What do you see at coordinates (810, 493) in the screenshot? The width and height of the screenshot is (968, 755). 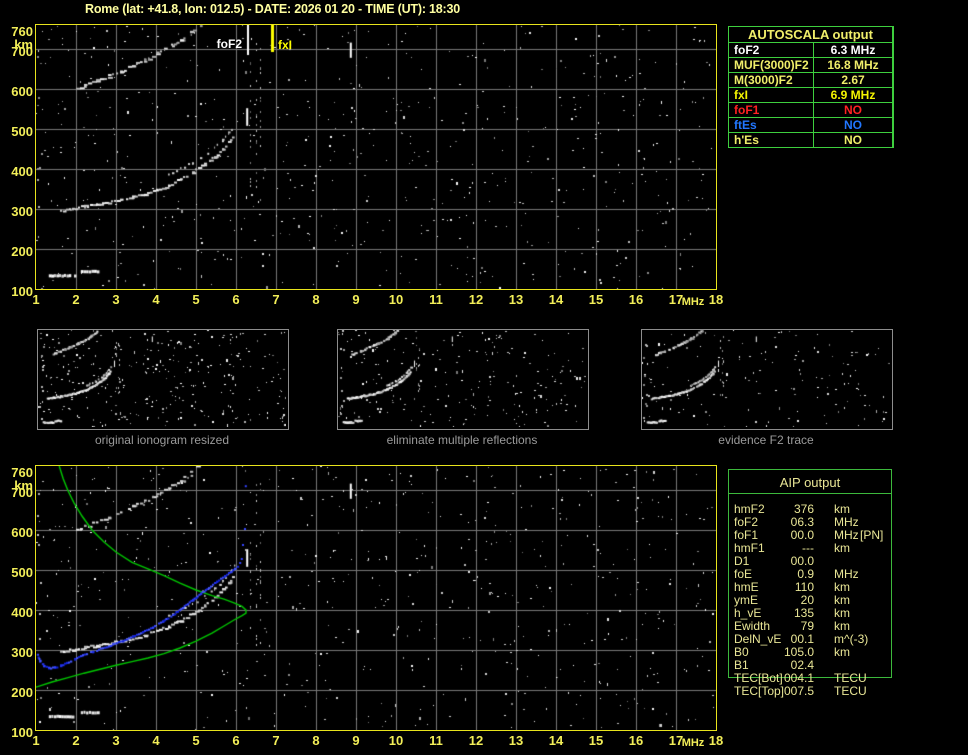 I see `aip-header-divider` at bounding box center [810, 493].